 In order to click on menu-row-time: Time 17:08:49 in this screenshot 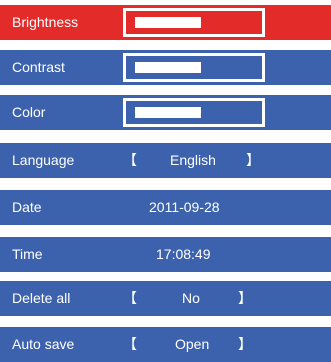, I will do `click(165, 254)`.